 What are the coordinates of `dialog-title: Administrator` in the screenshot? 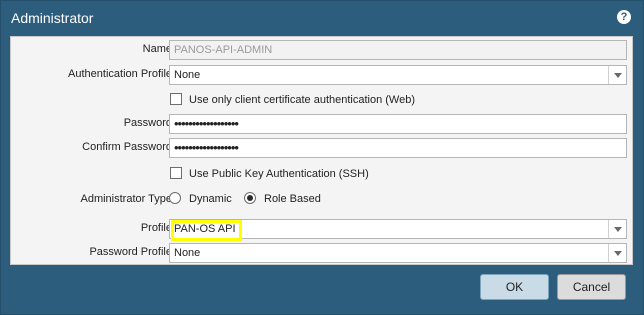 It's located at (52, 18).